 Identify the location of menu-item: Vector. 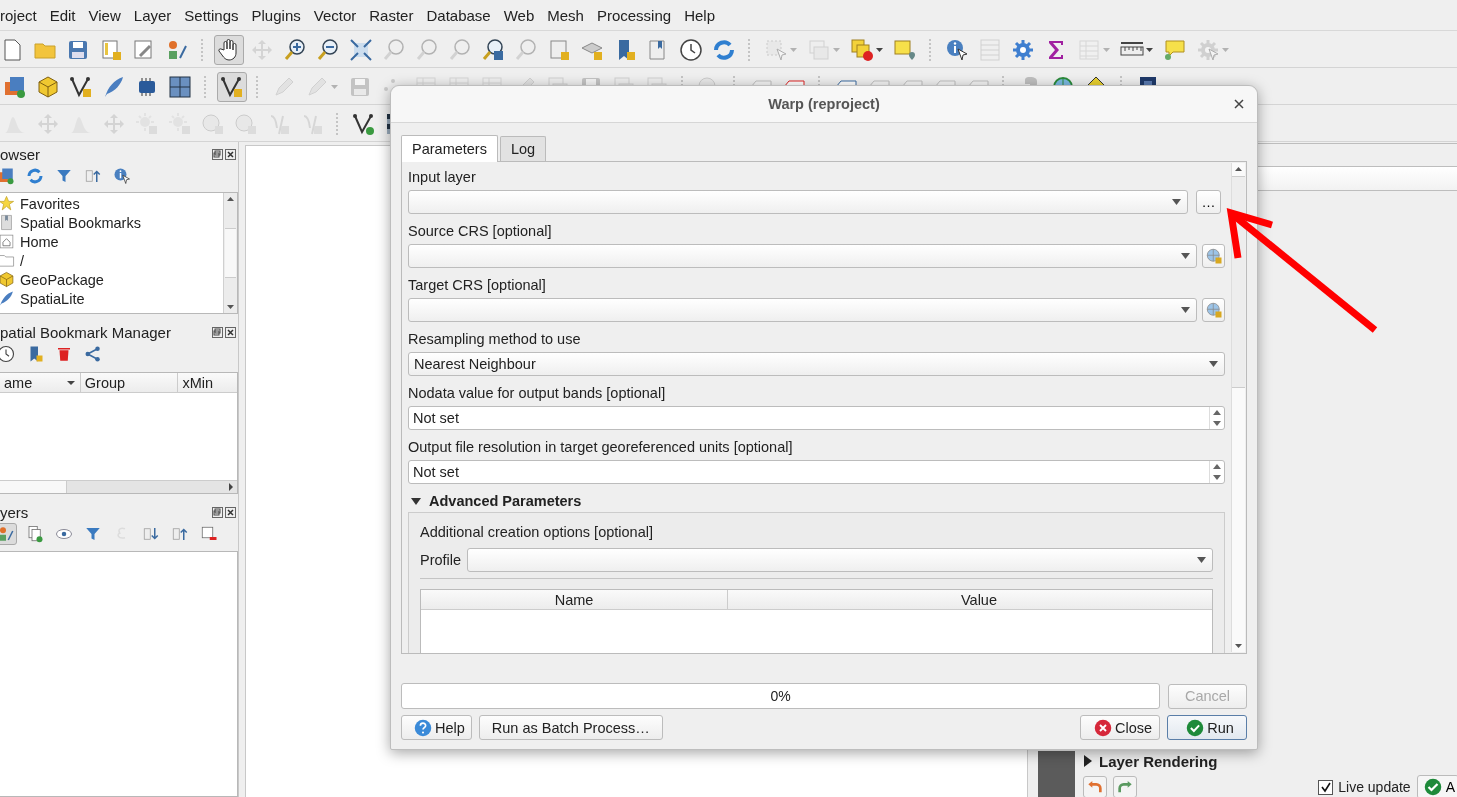
(335, 15).